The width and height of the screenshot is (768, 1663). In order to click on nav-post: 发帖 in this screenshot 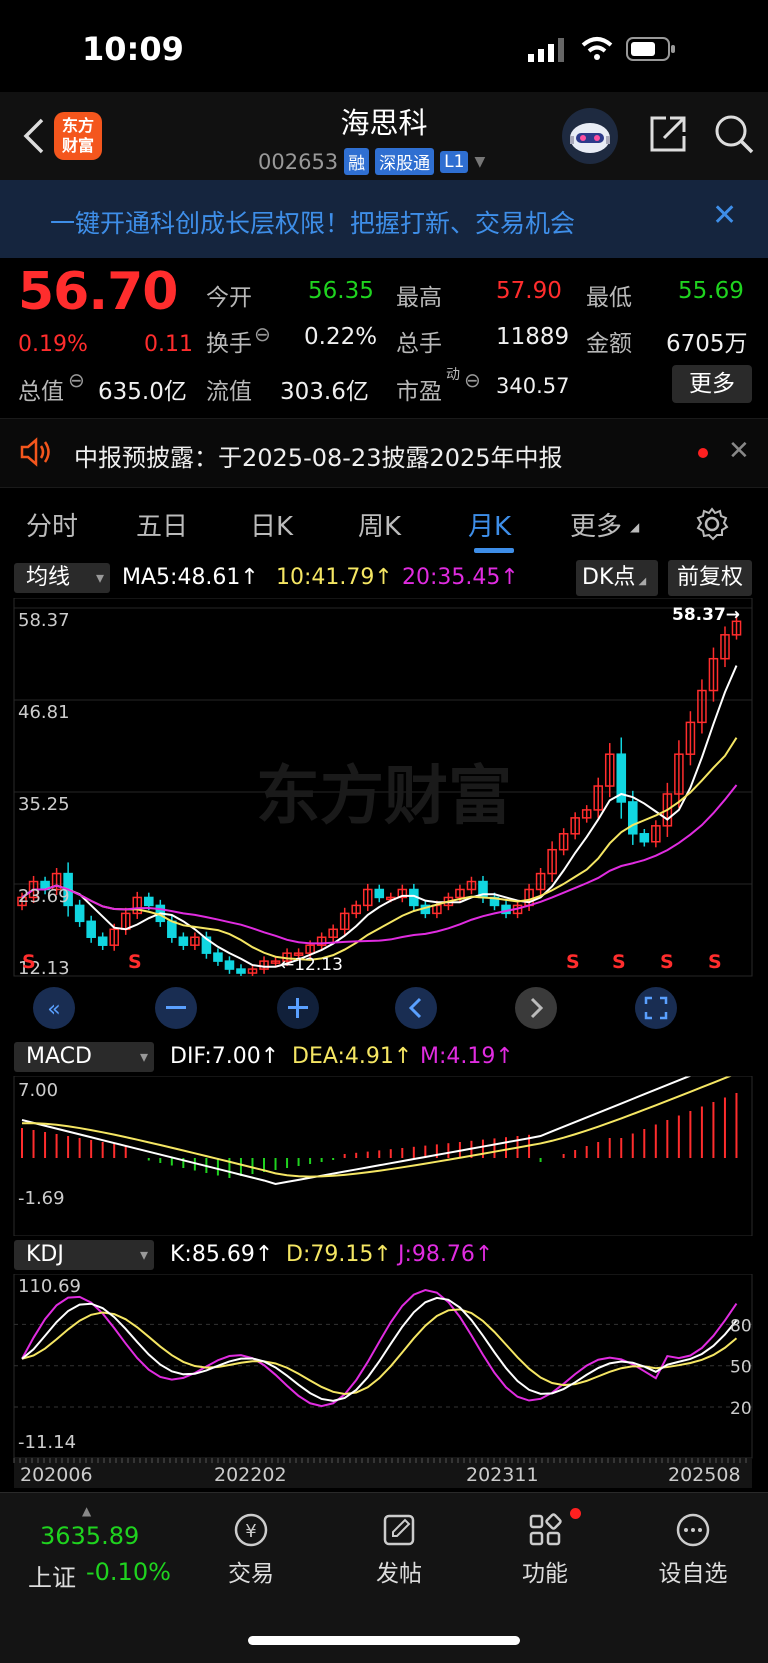, I will do `click(399, 1549)`.